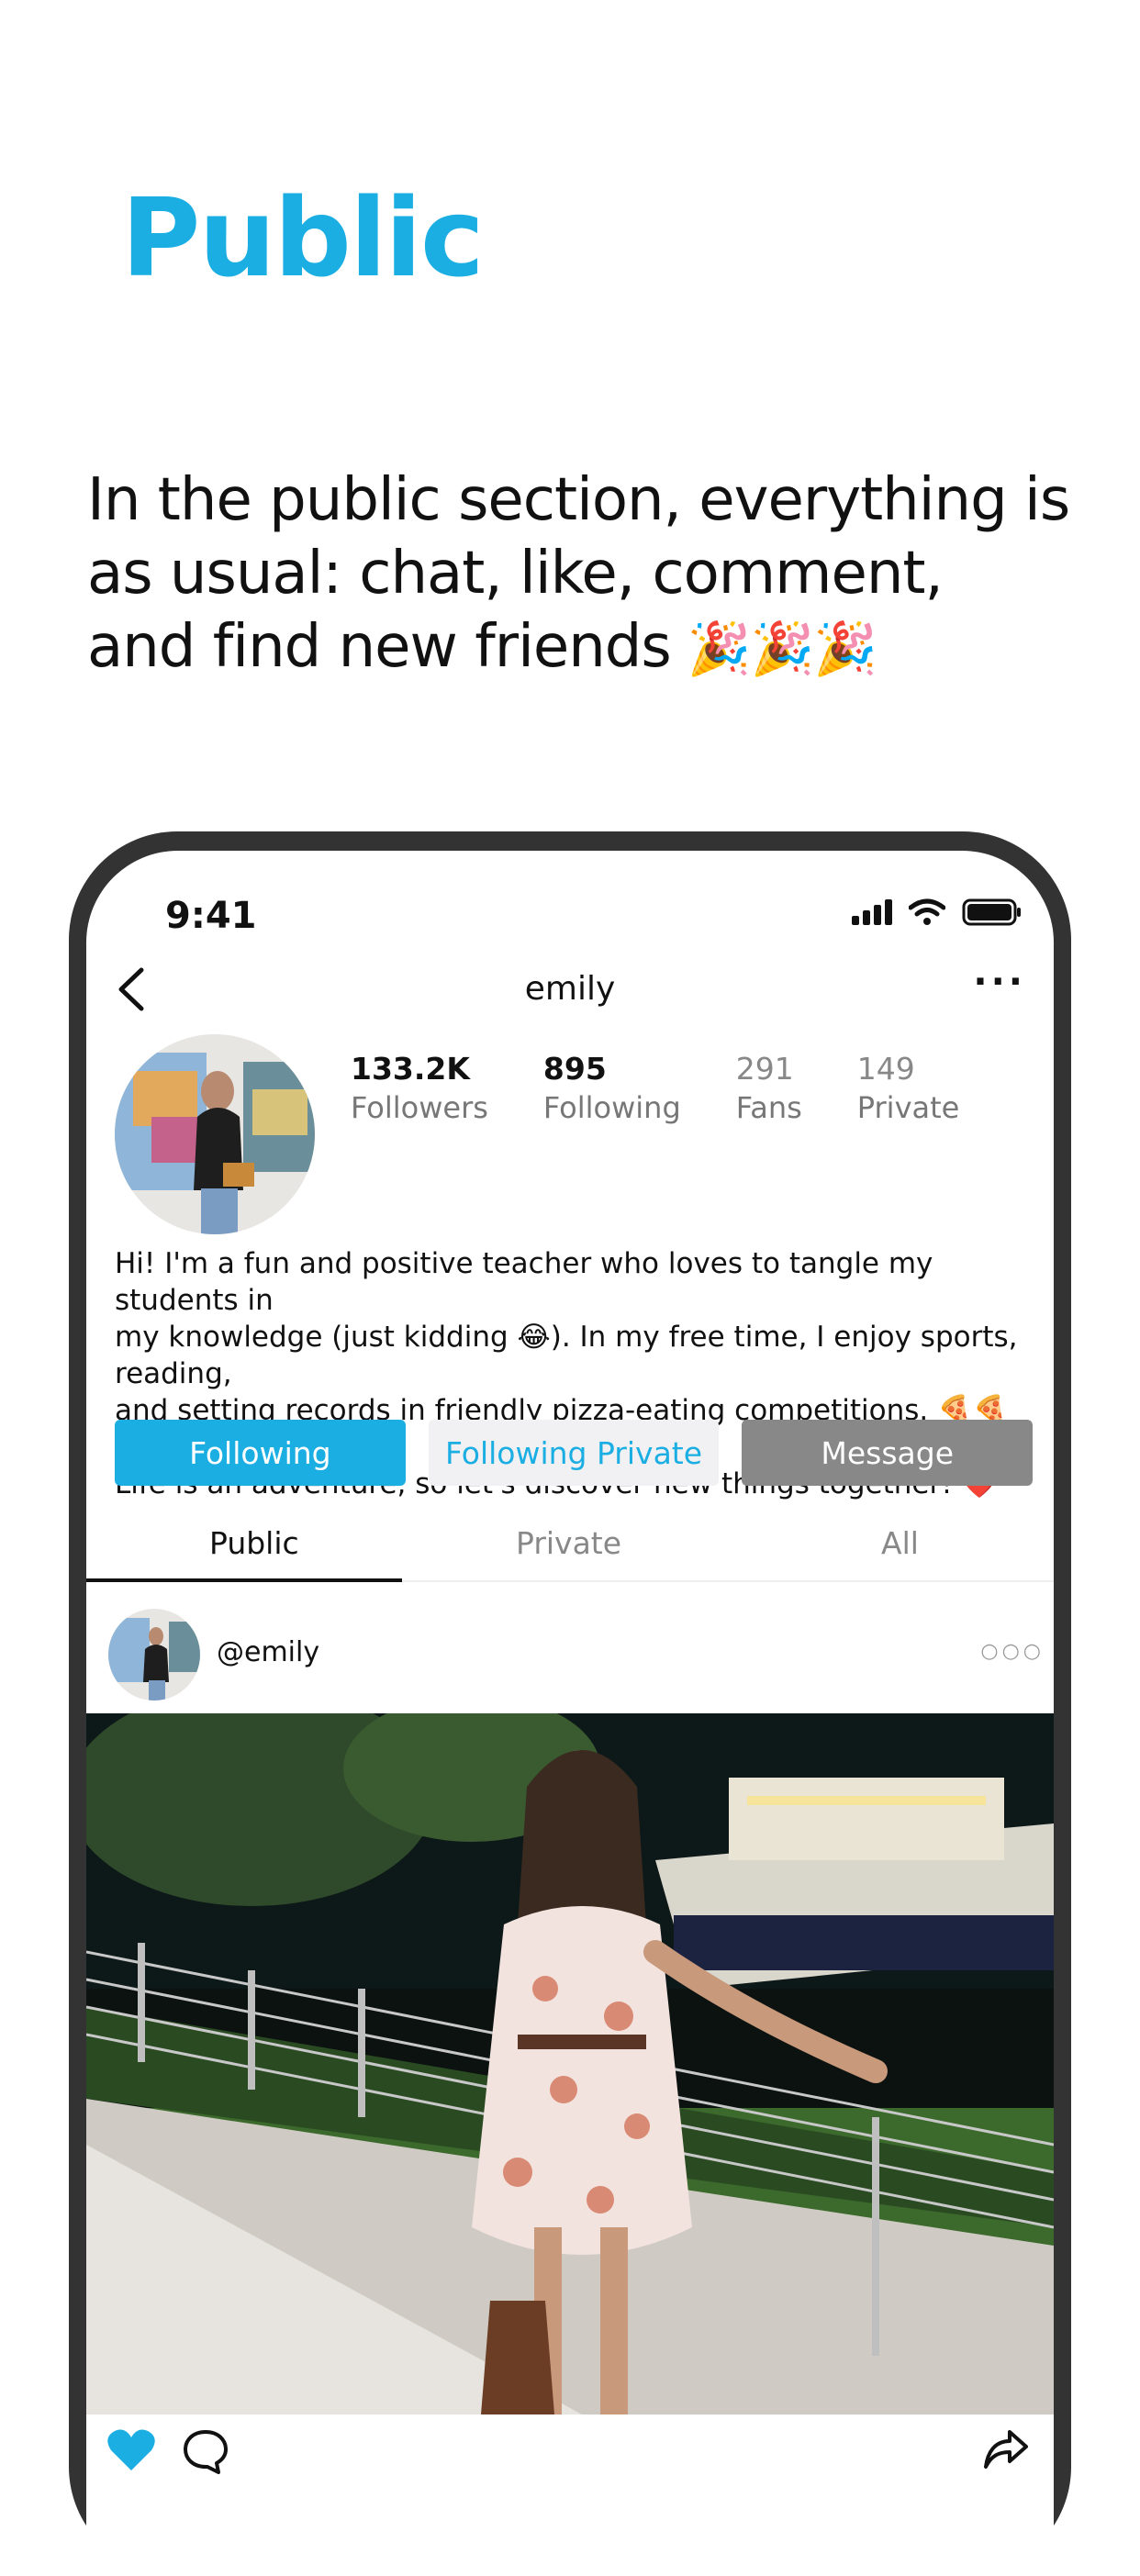  I want to click on post-header: @emily ○○○, so click(570, 1653).